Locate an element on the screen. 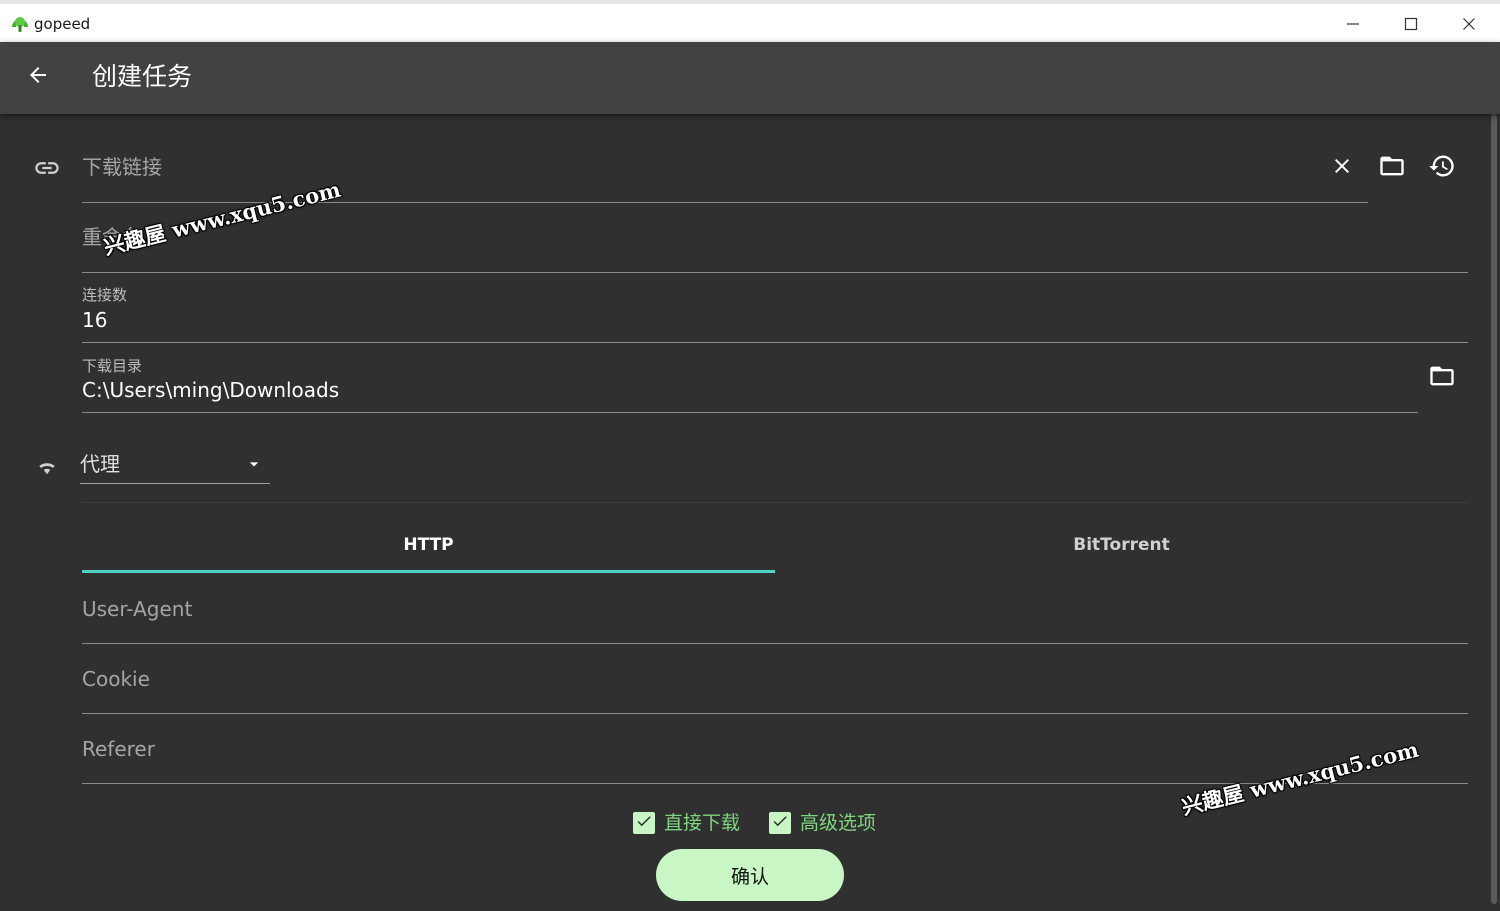  app-title: gopeed is located at coordinates (62, 24).